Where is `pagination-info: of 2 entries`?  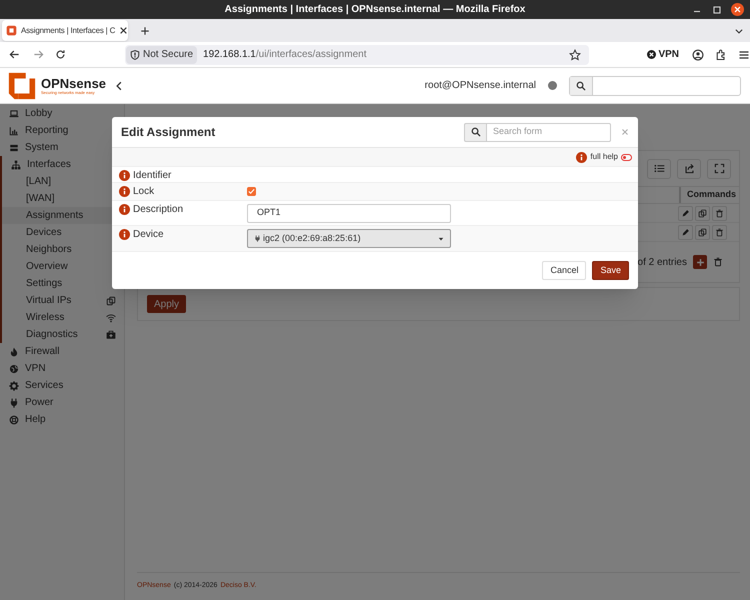
pagination-info: of 2 entries is located at coordinates (662, 263).